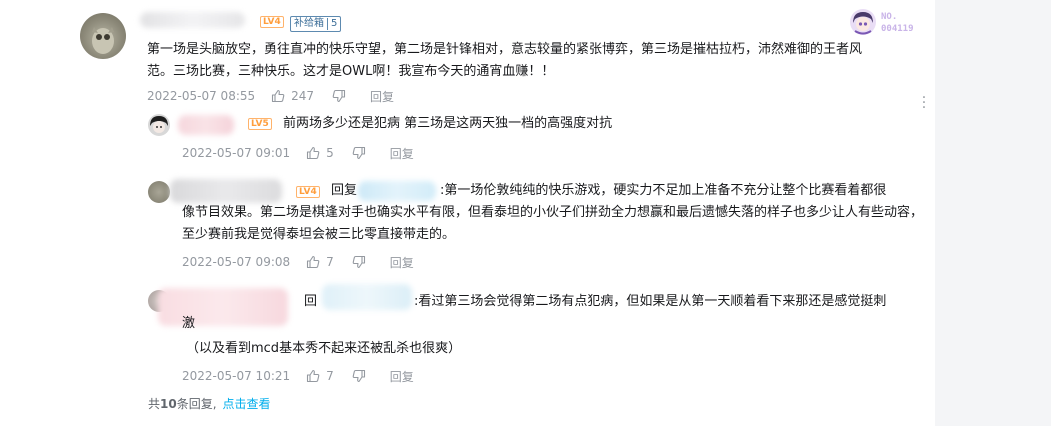 The height and width of the screenshot is (426, 1051). What do you see at coordinates (334, 24) in the screenshot?
I see `fan-medal-level: 5` at bounding box center [334, 24].